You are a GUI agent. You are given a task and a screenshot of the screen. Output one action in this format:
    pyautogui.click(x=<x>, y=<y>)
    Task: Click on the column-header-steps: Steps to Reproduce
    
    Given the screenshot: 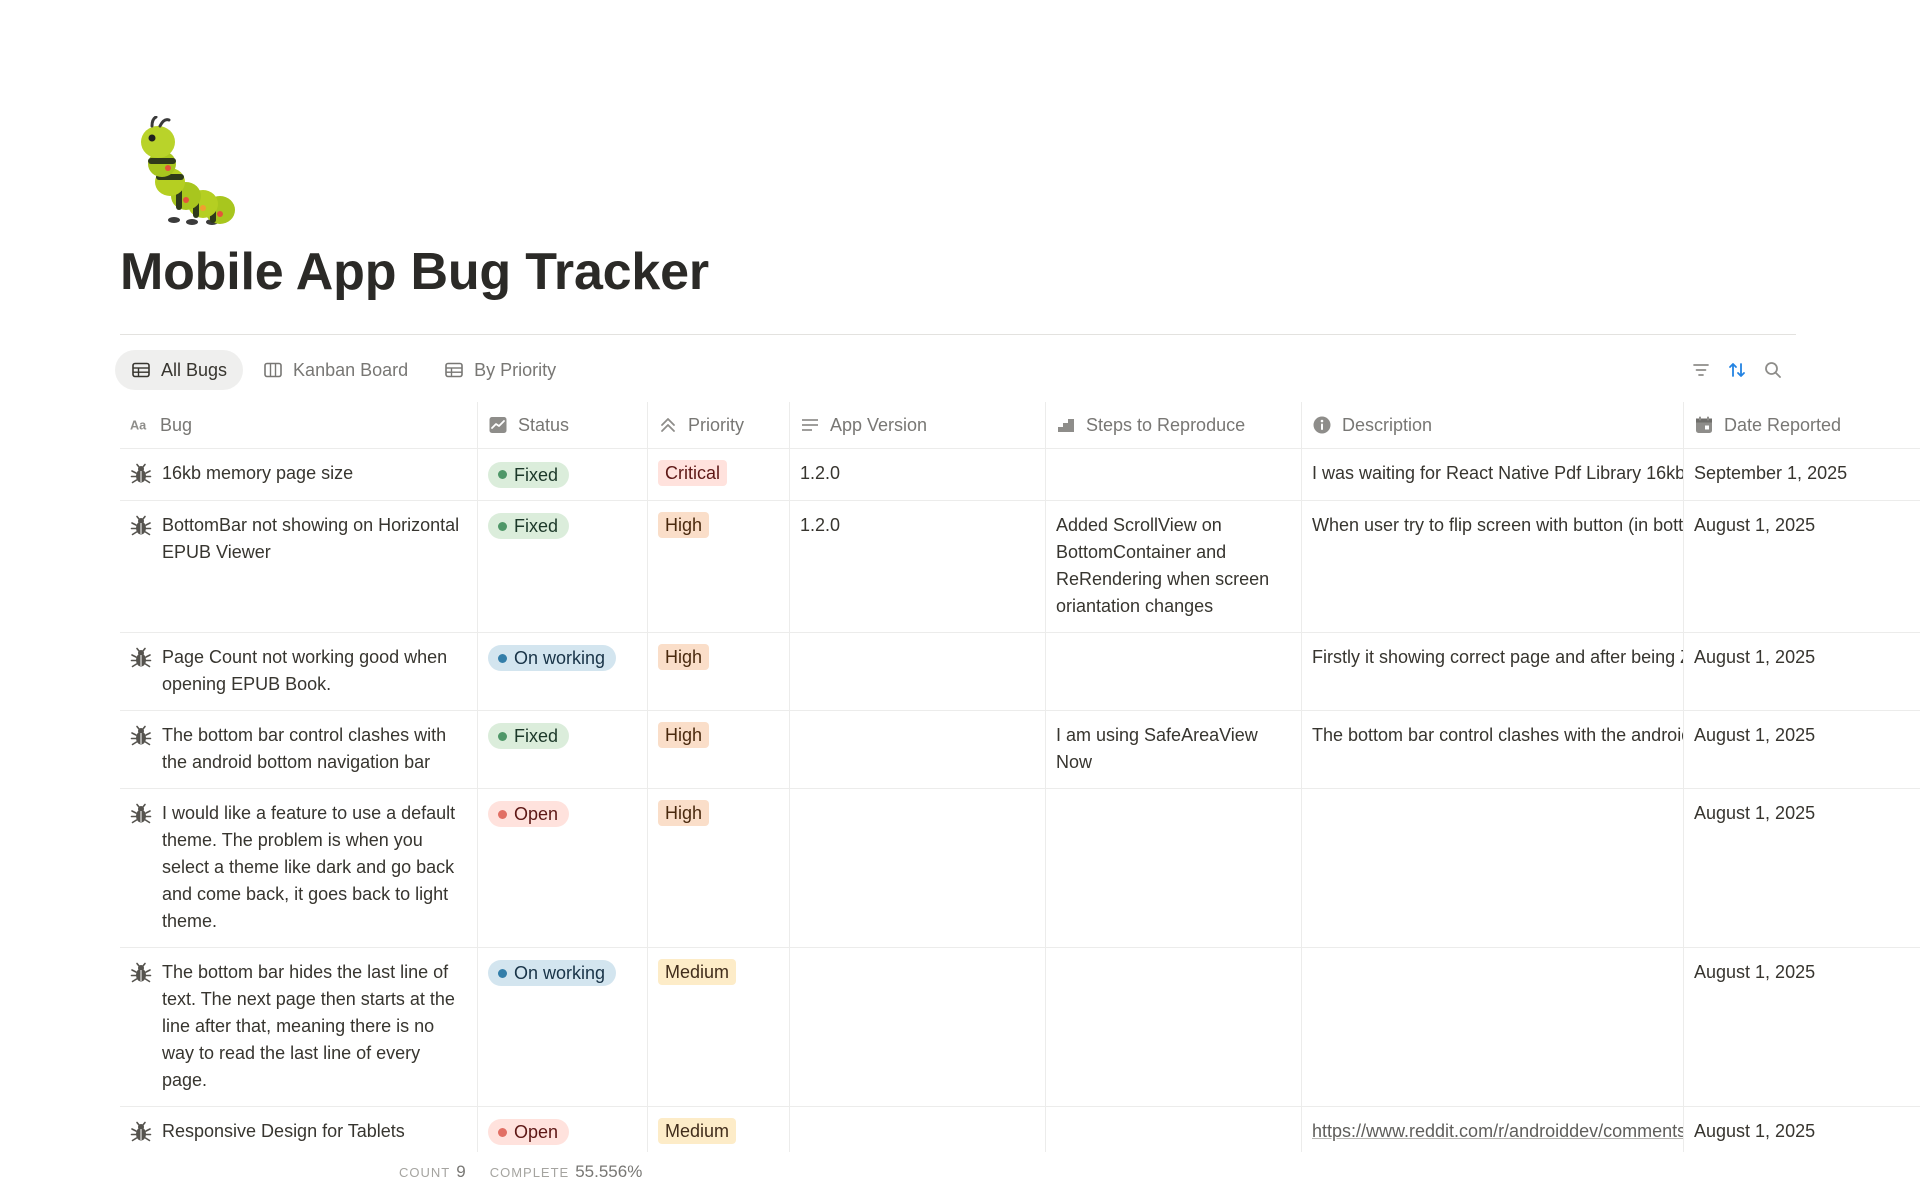 What is the action you would take?
    pyautogui.click(x=1174, y=425)
    